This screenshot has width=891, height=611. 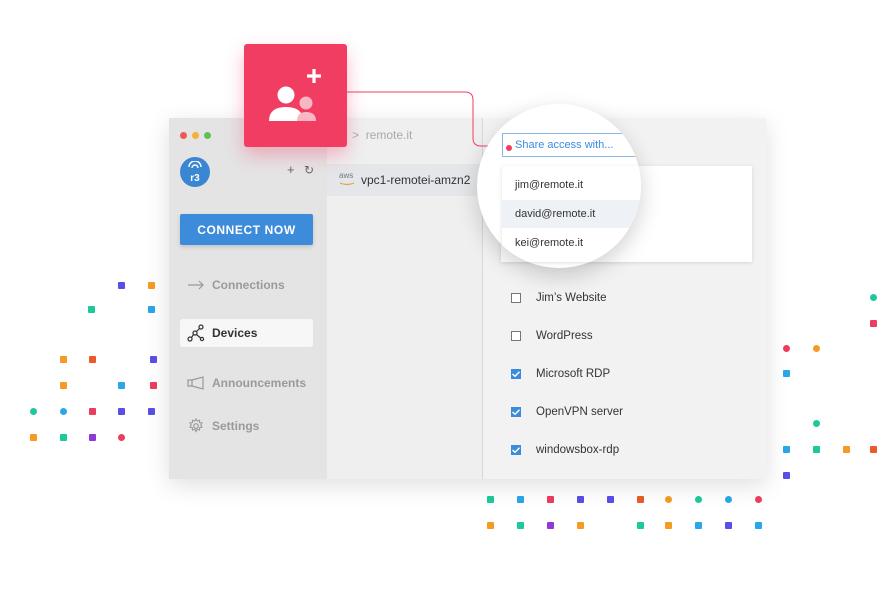 I want to click on service-row: Jim’s Website, so click(x=559, y=298).